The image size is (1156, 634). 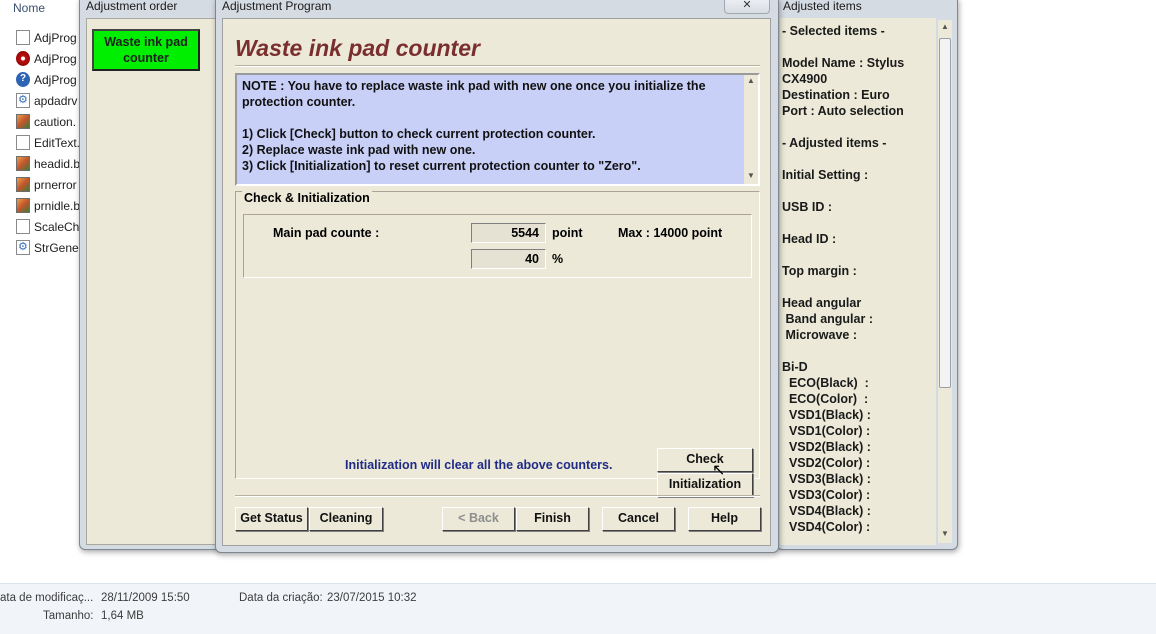 I want to click on window-title: Adjusted items, so click(x=822, y=6).